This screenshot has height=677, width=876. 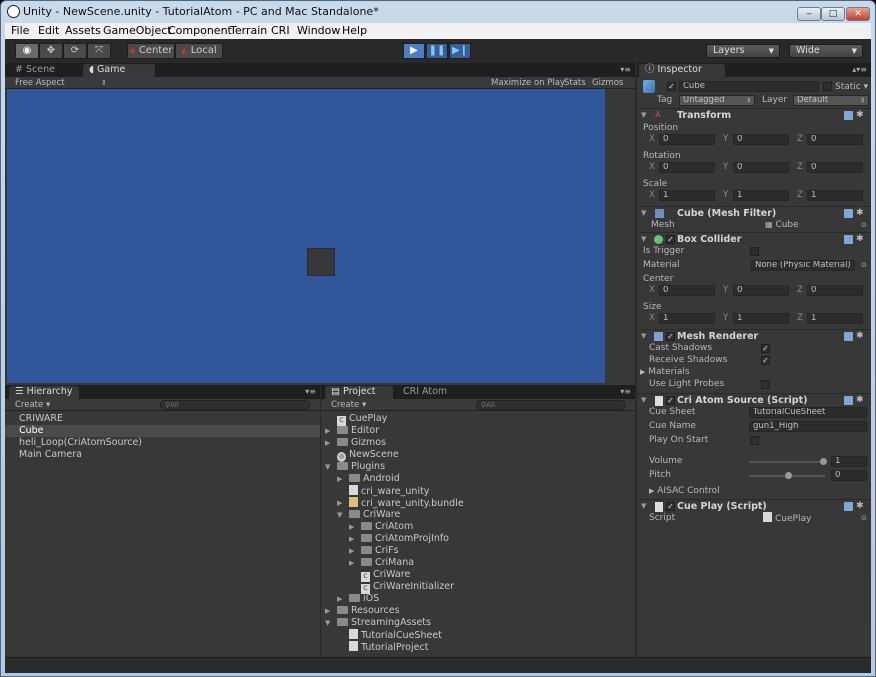 I want to click on project-item: ▶ Resources, so click(x=478, y=611).